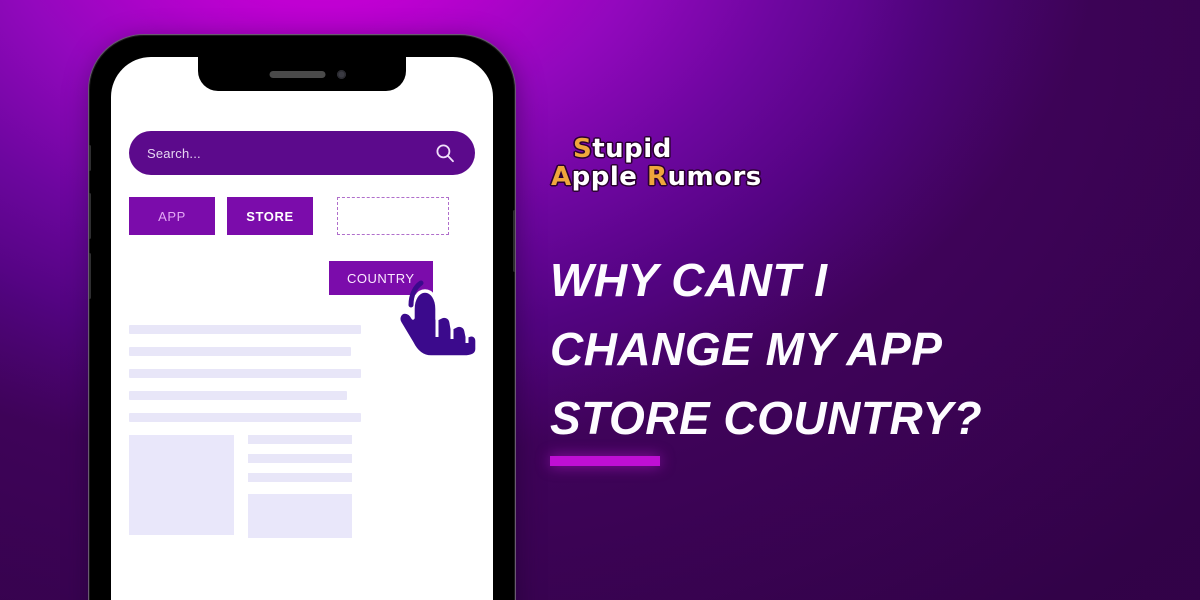  Describe the element at coordinates (300, 516) in the screenshot. I see `placeholder-block` at that location.